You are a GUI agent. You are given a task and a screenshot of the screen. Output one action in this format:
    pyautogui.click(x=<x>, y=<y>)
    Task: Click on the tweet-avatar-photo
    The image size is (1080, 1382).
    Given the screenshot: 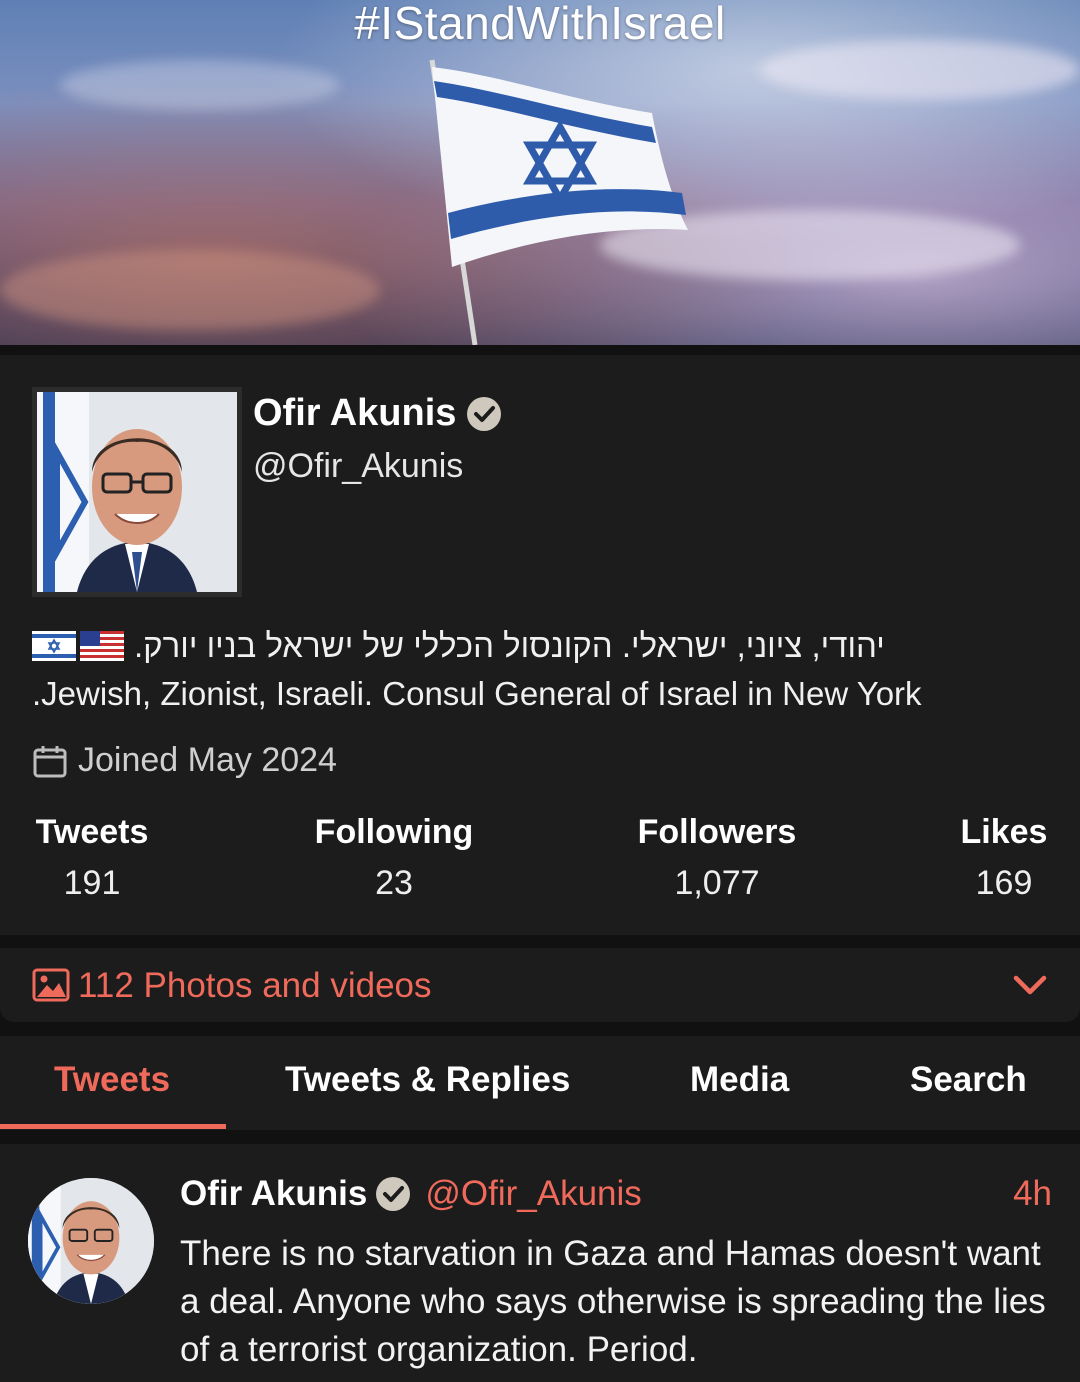 What is the action you would take?
    pyautogui.click(x=91, y=1241)
    